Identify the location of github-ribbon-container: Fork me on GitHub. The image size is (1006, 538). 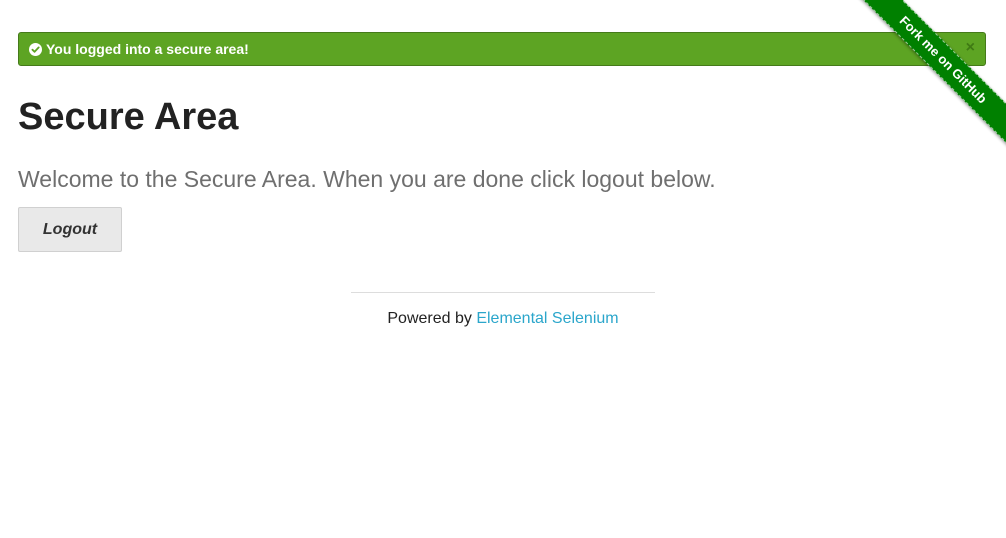
(931, 75).